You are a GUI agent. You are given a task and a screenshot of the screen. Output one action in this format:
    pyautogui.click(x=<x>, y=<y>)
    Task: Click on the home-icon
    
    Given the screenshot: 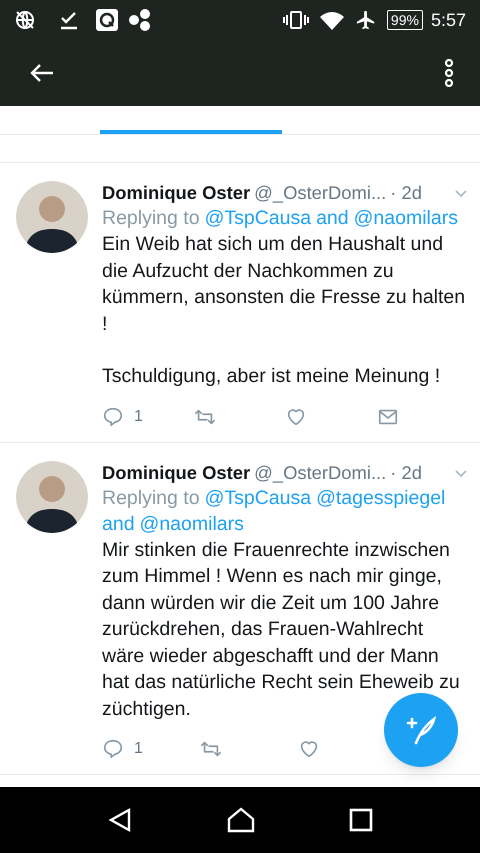 What is the action you would take?
    pyautogui.click(x=241, y=820)
    